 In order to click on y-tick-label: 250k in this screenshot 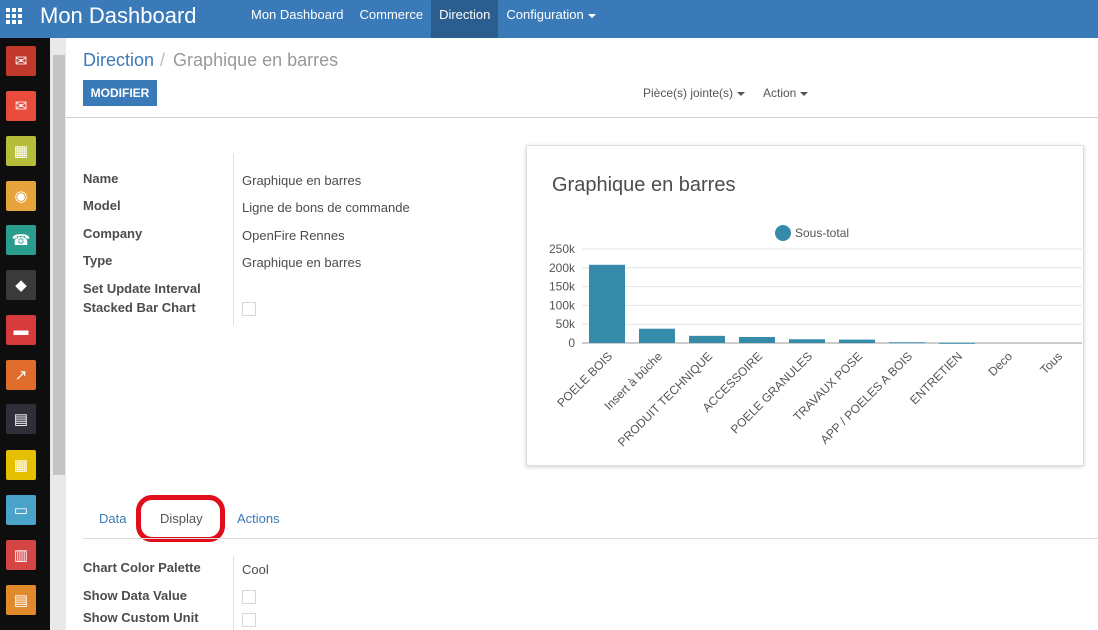, I will do `click(562, 249)`.